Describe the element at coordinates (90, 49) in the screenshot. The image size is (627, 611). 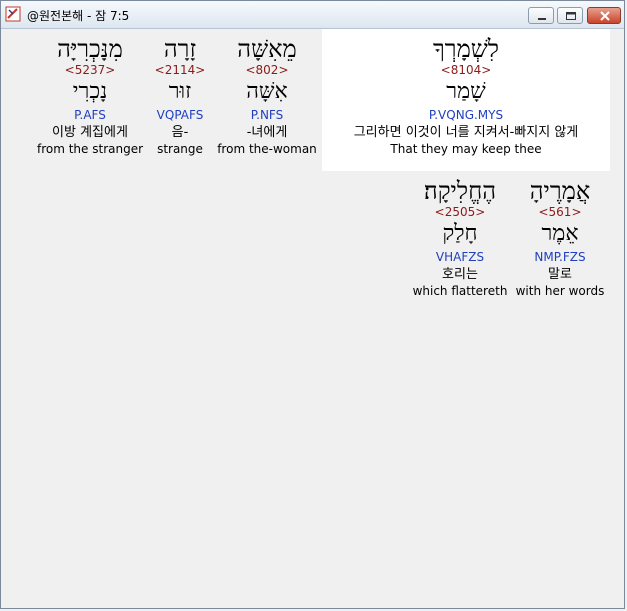
I see `hebrew-word: מִנָּכְרִיָּה` at that location.